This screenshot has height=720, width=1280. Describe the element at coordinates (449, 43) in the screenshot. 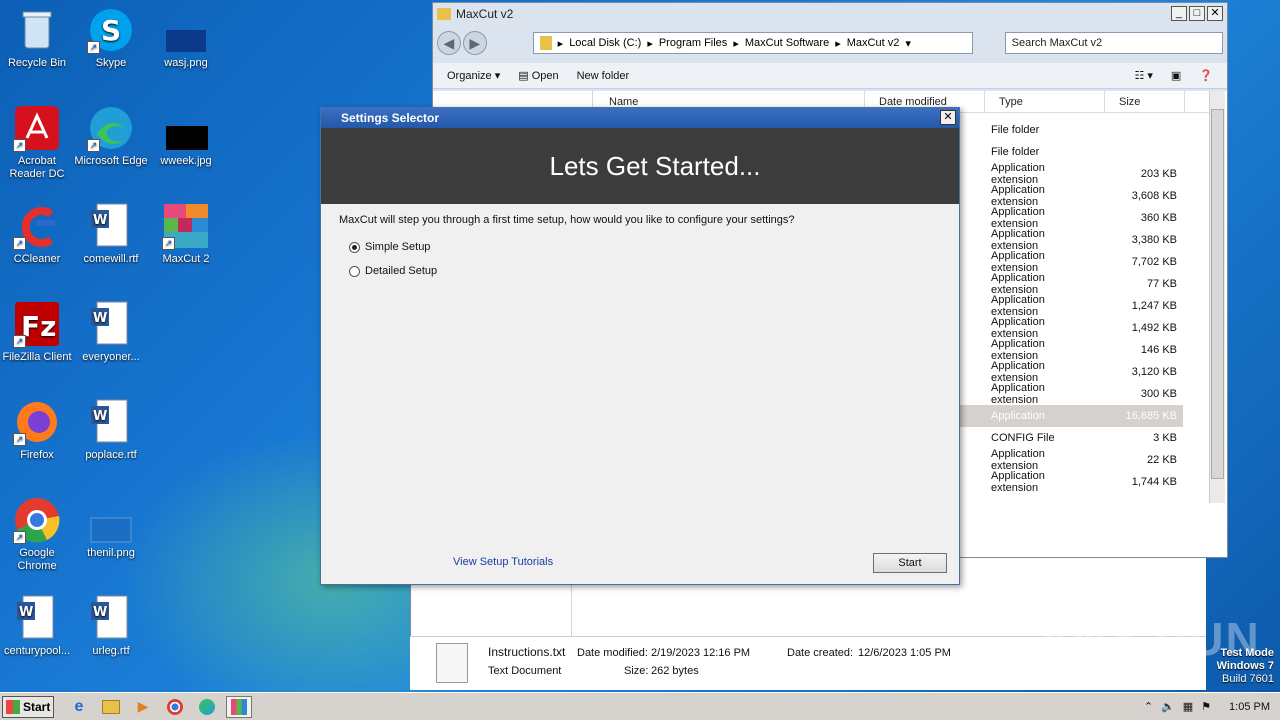

I see `back-button: ◀` at that location.